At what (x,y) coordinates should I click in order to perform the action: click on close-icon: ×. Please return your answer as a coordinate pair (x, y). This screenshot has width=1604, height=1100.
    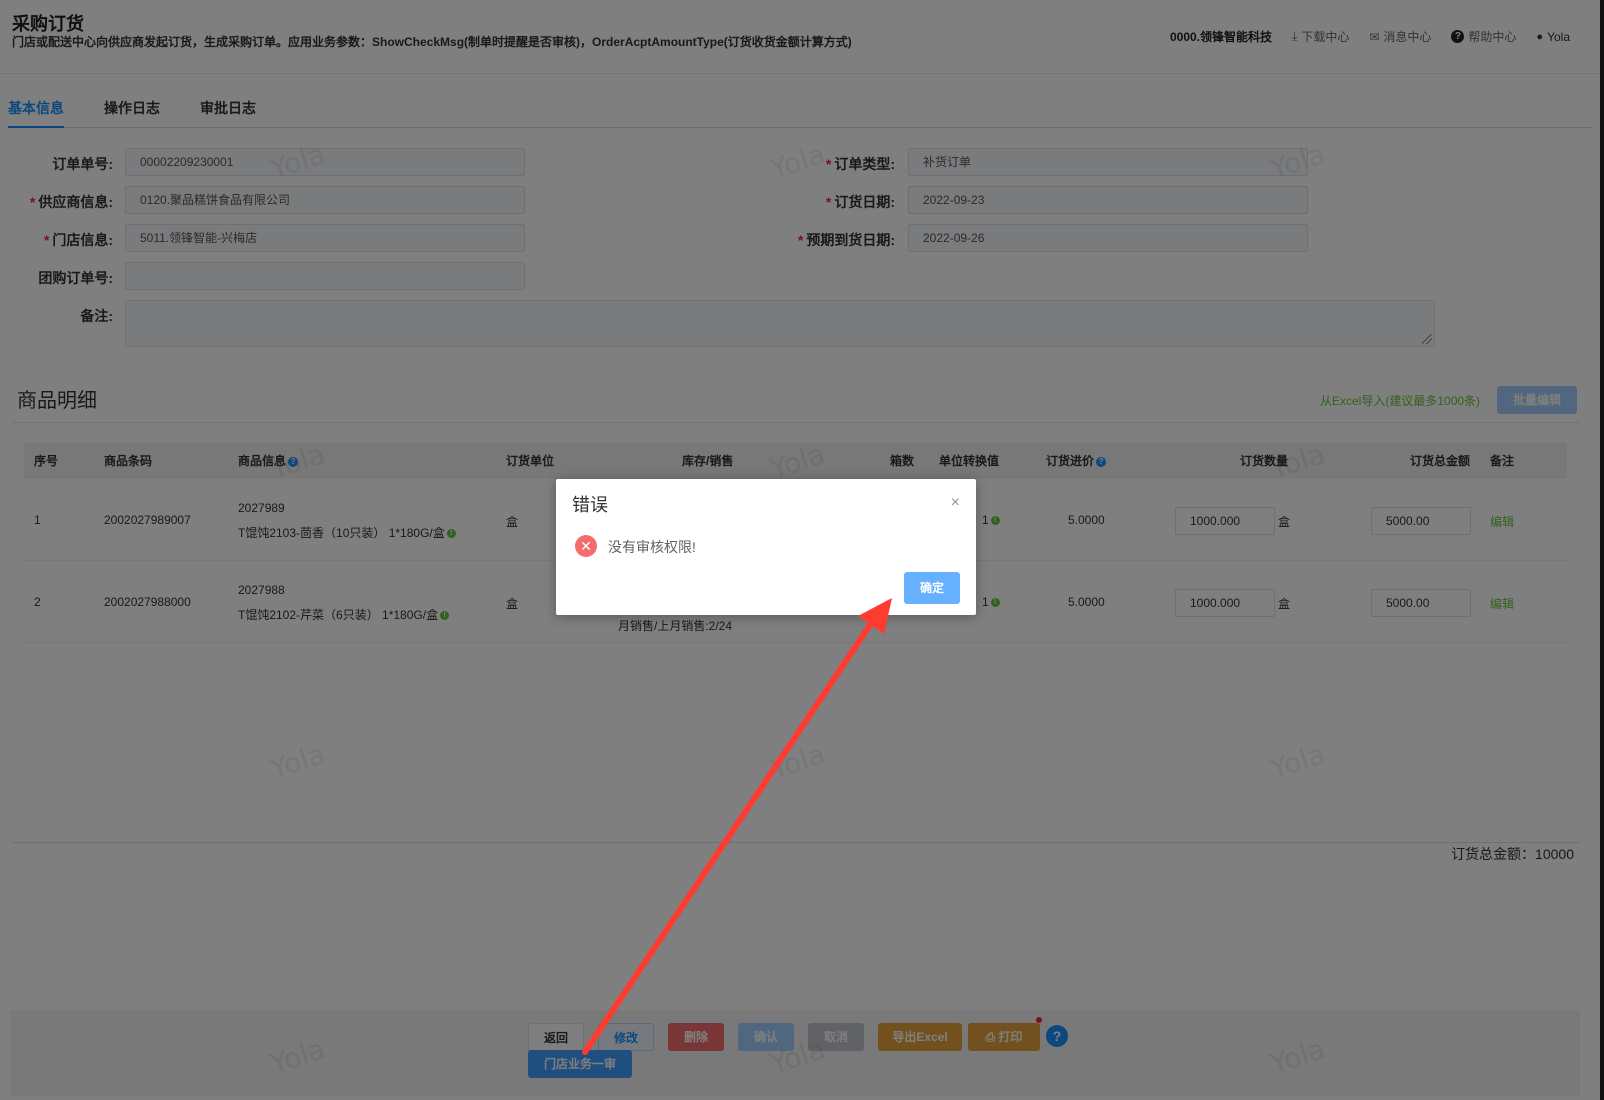
    Looking at the image, I should click on (955, 503).